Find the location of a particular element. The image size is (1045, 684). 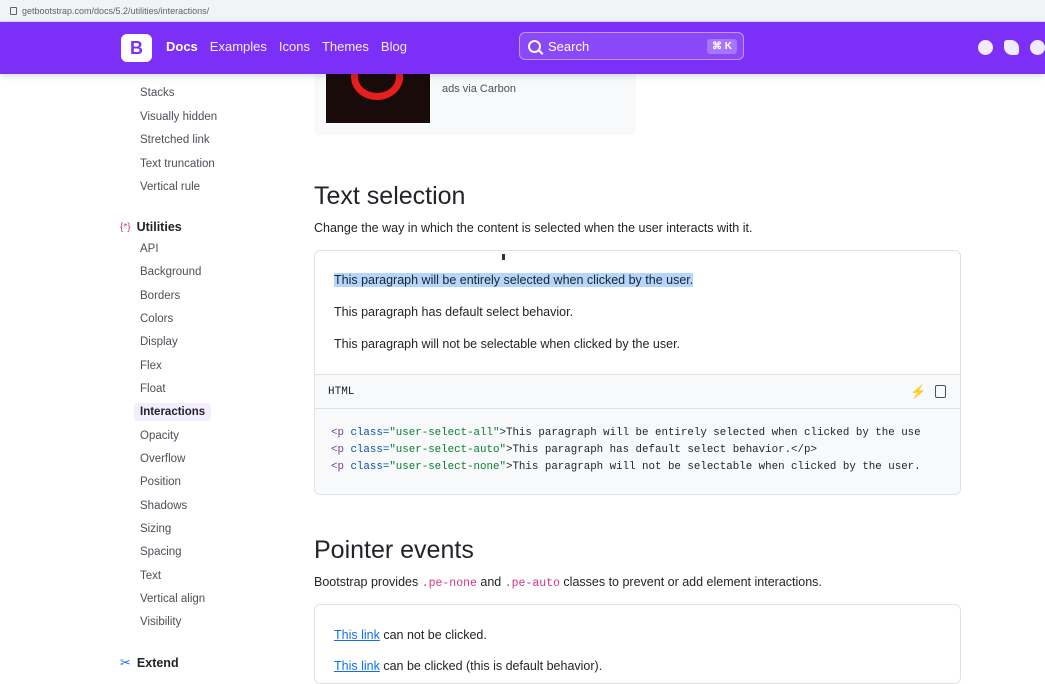

enabled-link: This link is located at coordinates (357, 666).